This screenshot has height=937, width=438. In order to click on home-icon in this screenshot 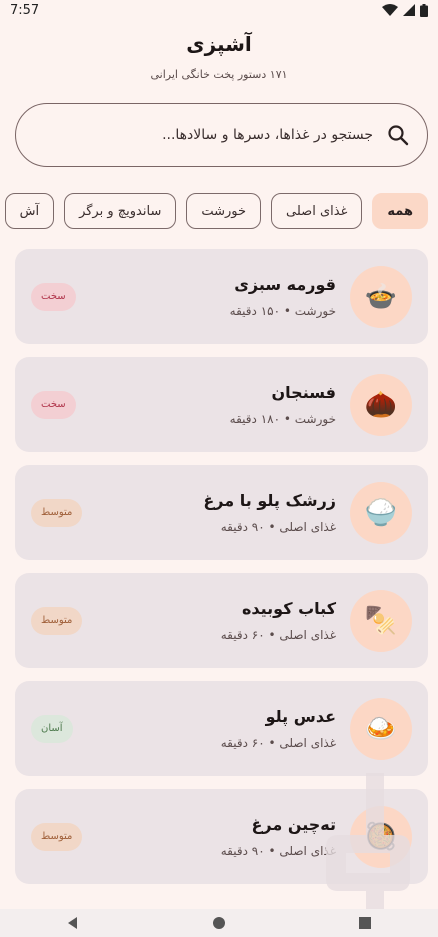, I will do `click(219, 923)`.